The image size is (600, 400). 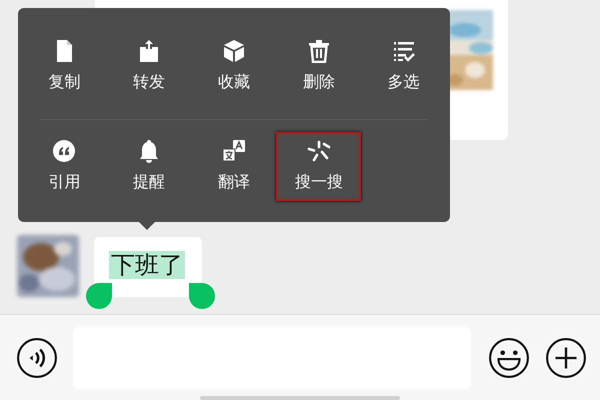 What do you see at coordinates (37, 357) in the screenshot?
I see `voice-button` at bounding box center [37, 357].